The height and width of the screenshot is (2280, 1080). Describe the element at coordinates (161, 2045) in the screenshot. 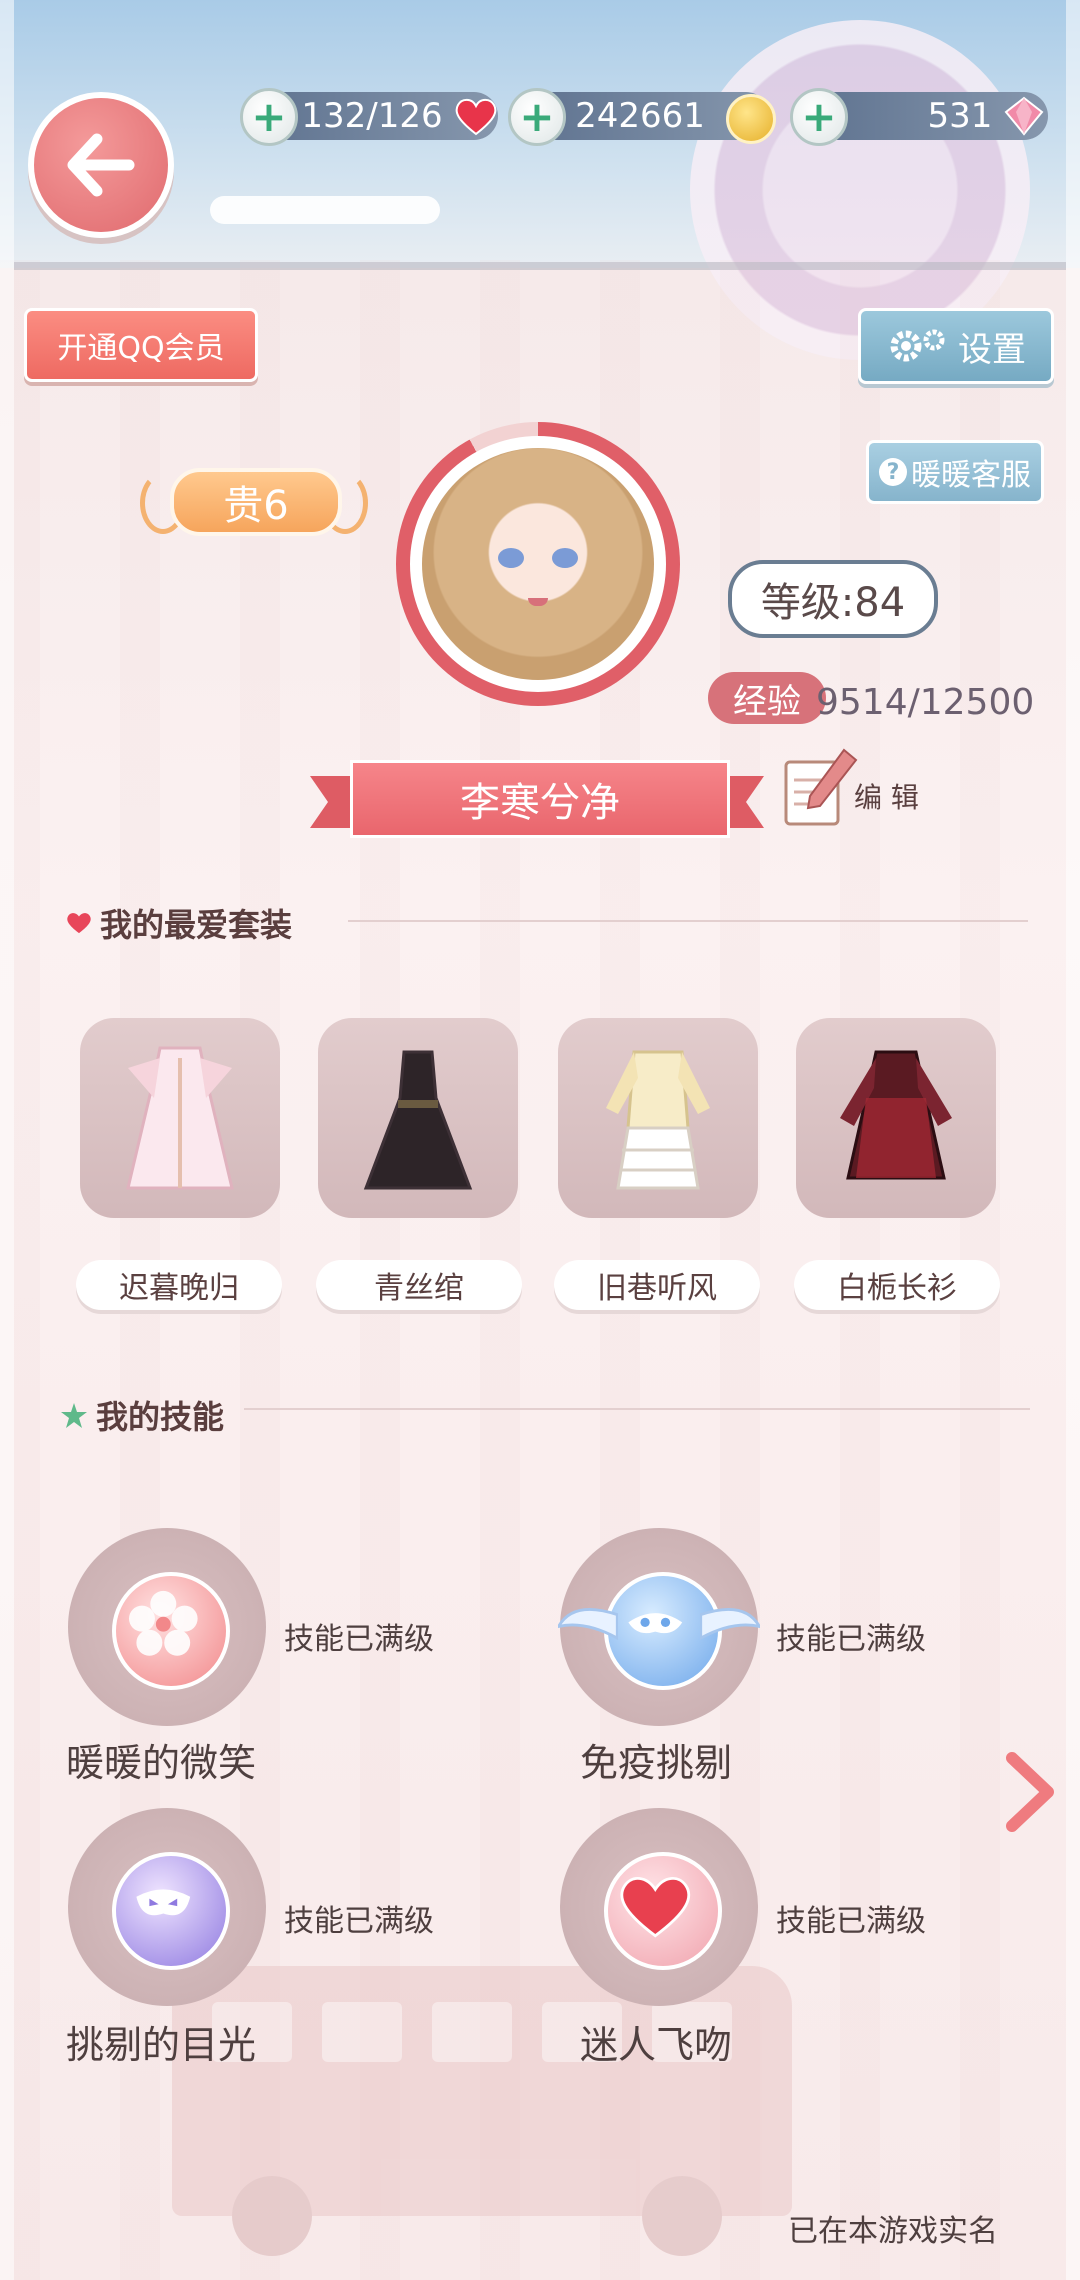

I see `skill-name: 挑剔的目光` at that location.